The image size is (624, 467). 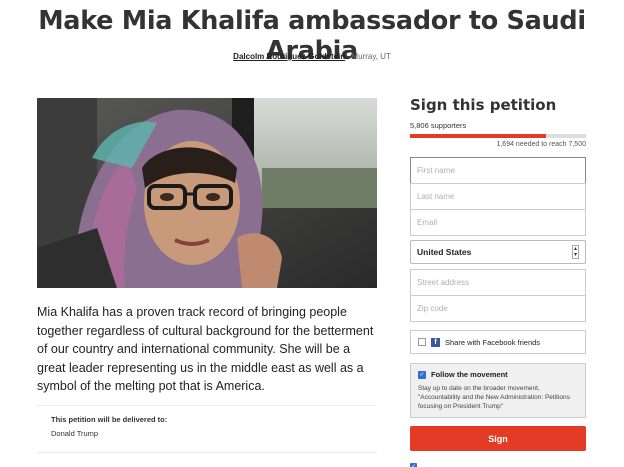 I want to click on email-field, so click(x=498, y=222).